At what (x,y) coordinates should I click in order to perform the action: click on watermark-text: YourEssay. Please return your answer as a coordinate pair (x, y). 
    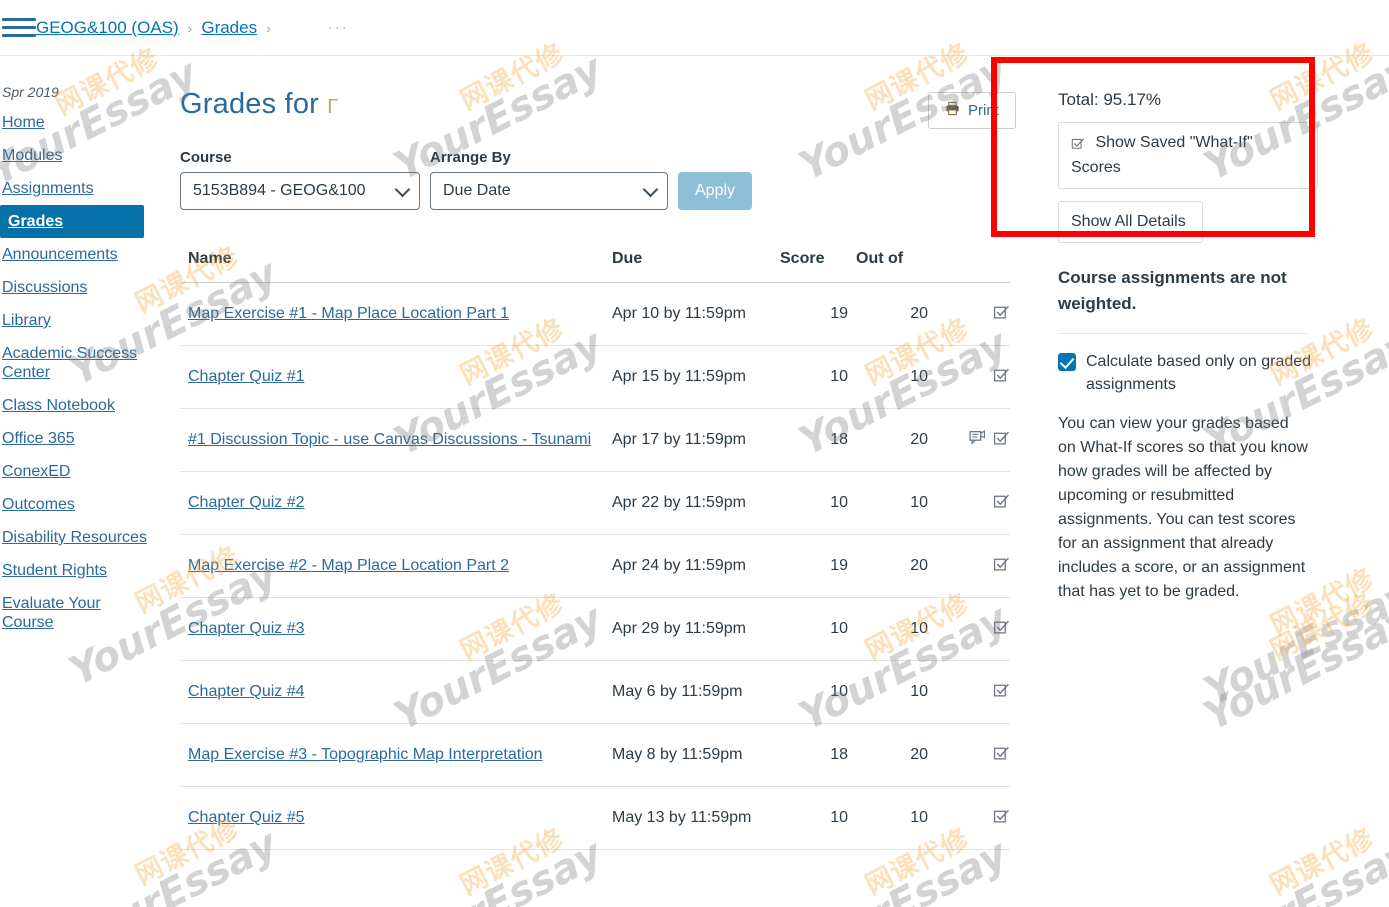
    Looking at the image, I should click on (1292, 869).